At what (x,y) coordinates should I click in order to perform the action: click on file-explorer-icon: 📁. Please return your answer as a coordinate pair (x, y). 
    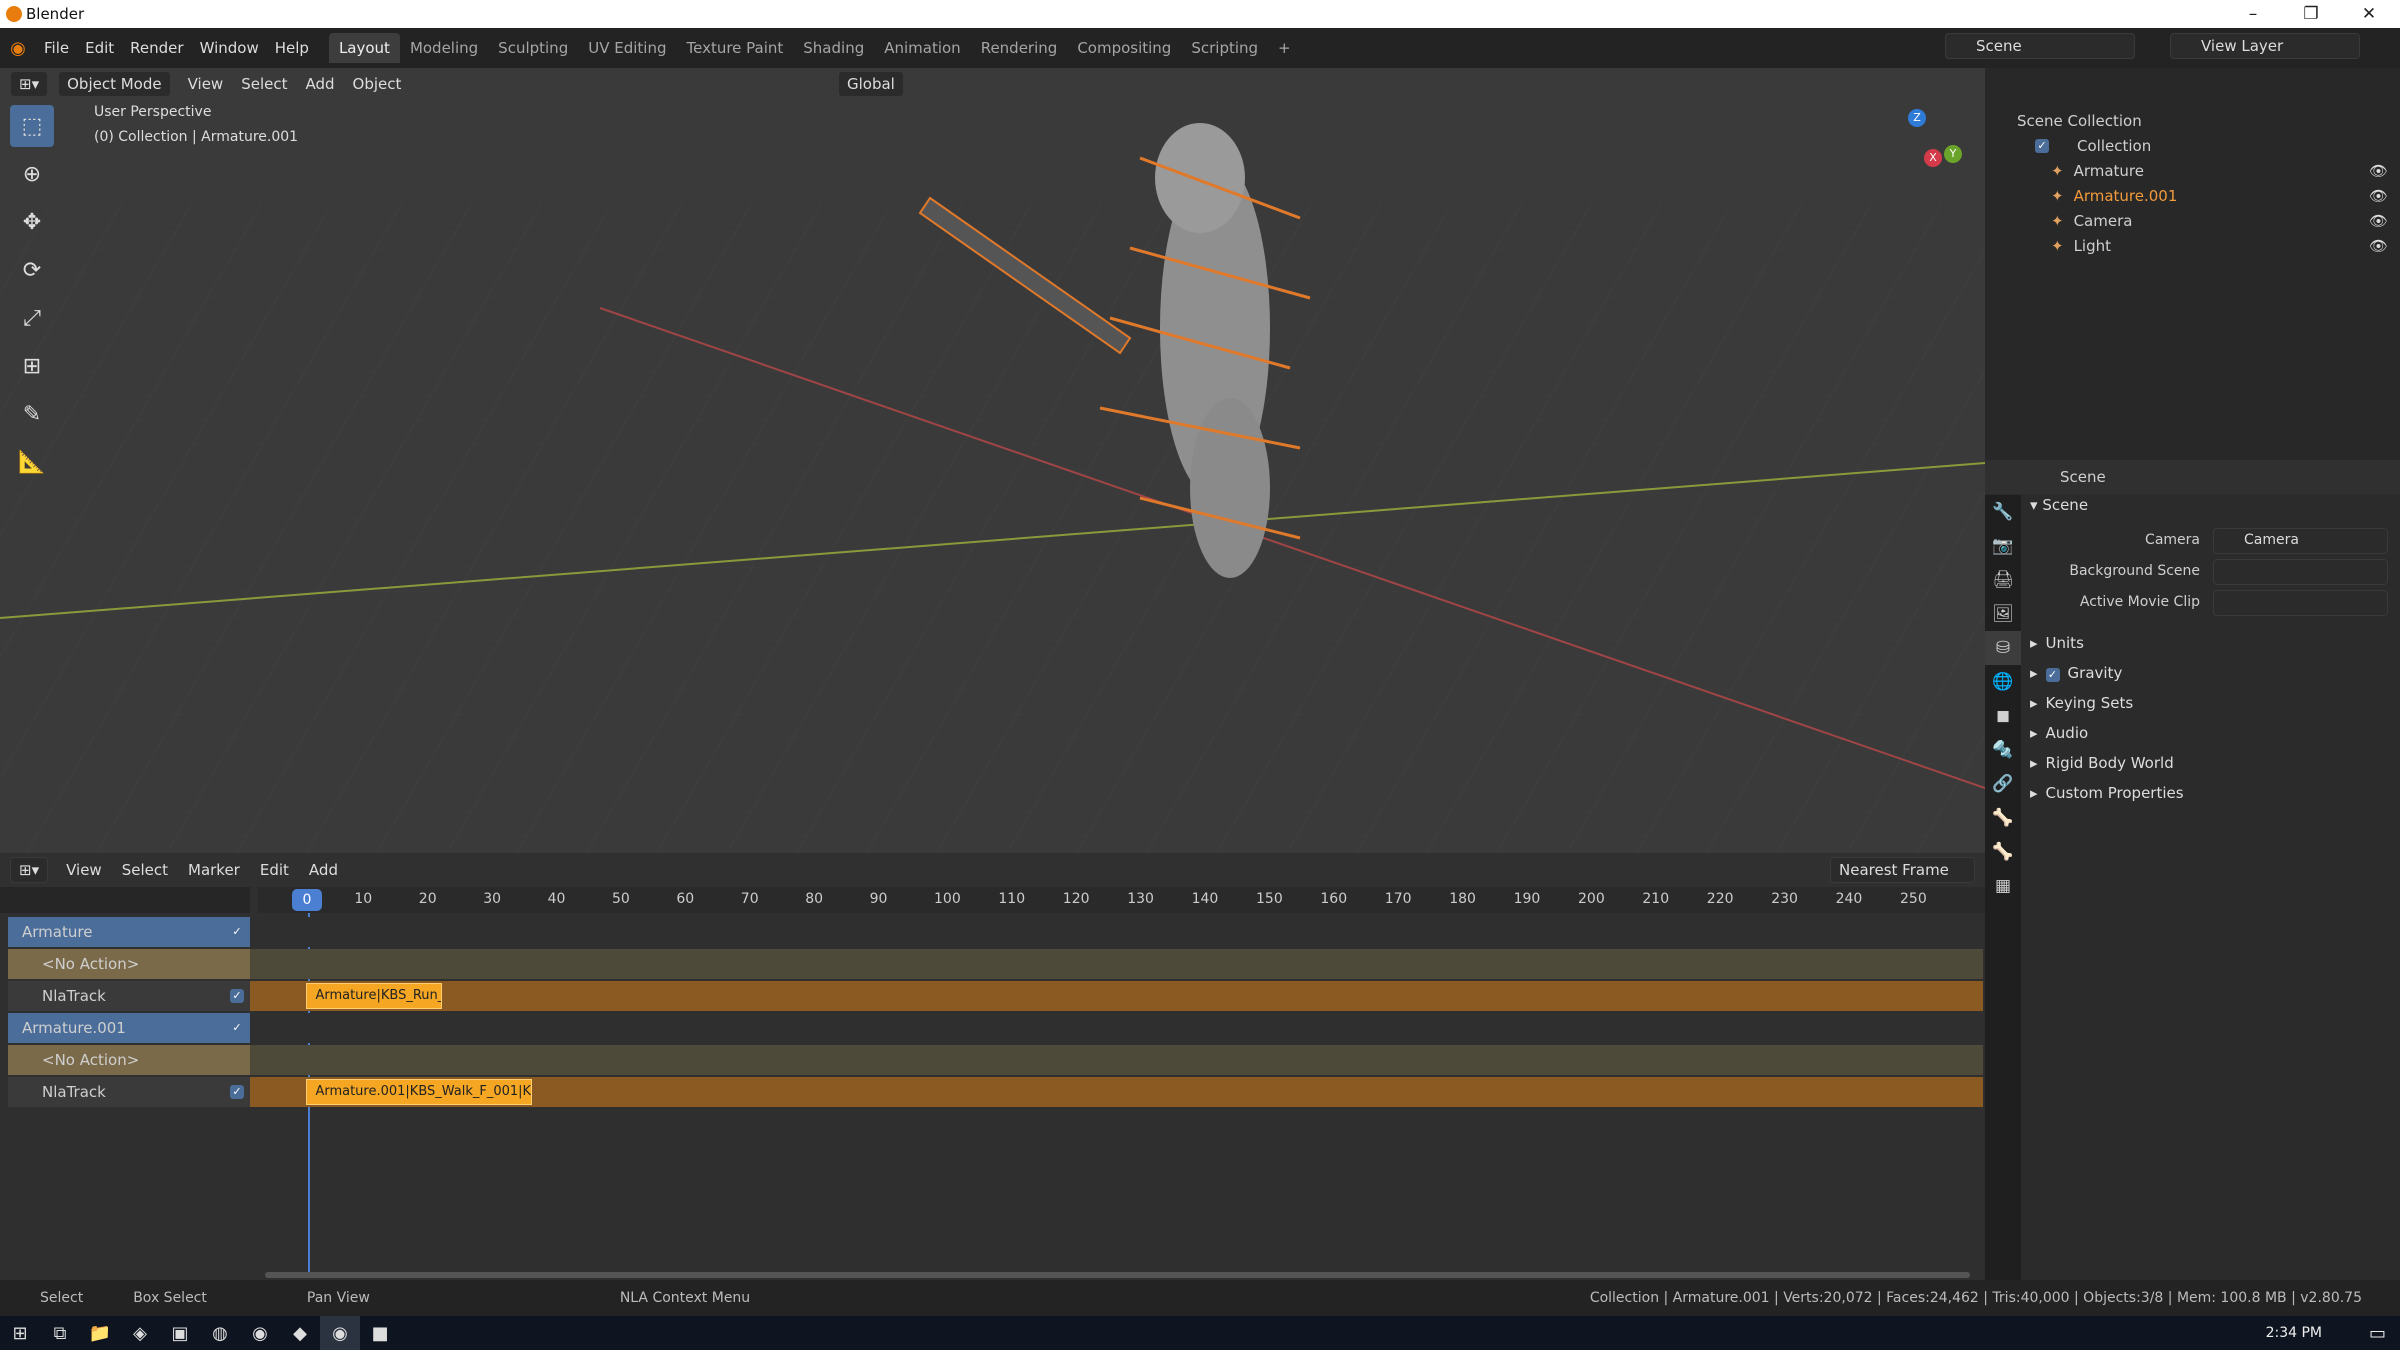
    Looking at the image, I should click on (100, 1333).